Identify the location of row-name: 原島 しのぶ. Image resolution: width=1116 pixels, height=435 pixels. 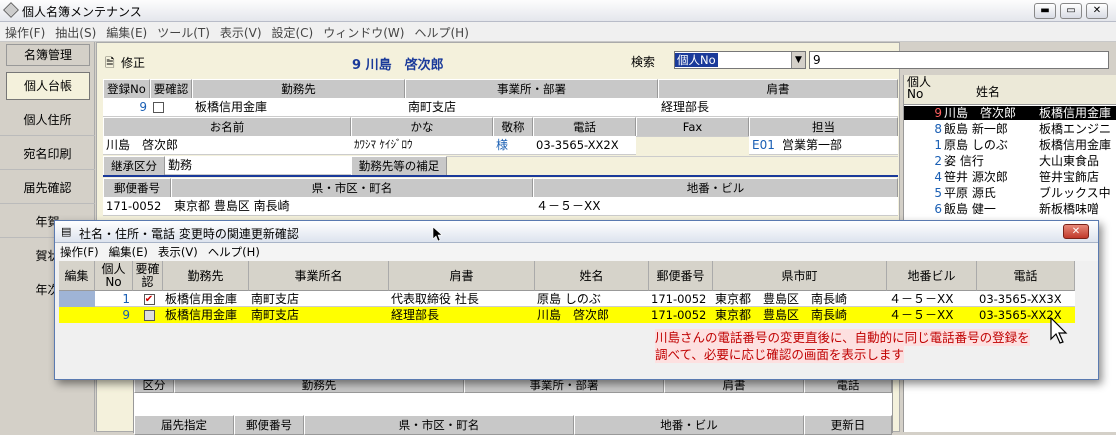
(569, 299).